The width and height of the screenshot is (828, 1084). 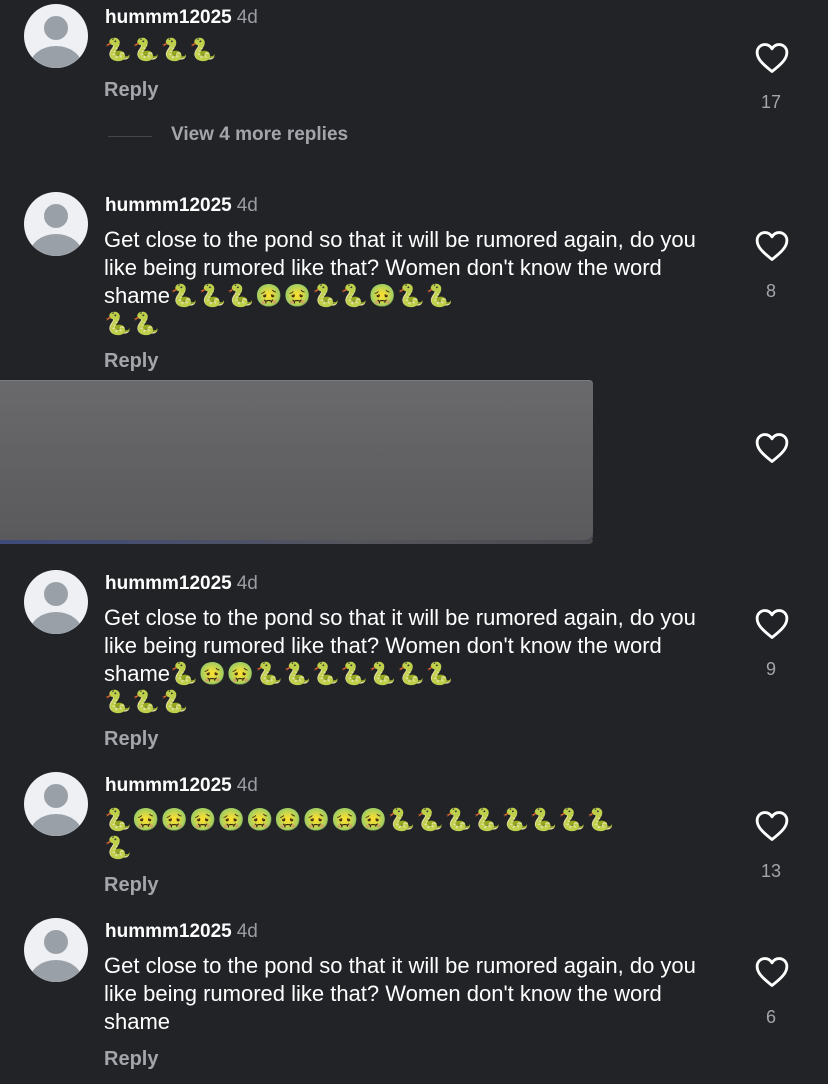 What do you see at coordinates (414, 834) in the screenshot?
I see `comment-body: 🐍🤢🤢🤢🤢🤢🤢🤢🤢🤢🐍🐍🐍🐍🐍🐍🐍🐍 🐍` at bounding box center [414, 834].